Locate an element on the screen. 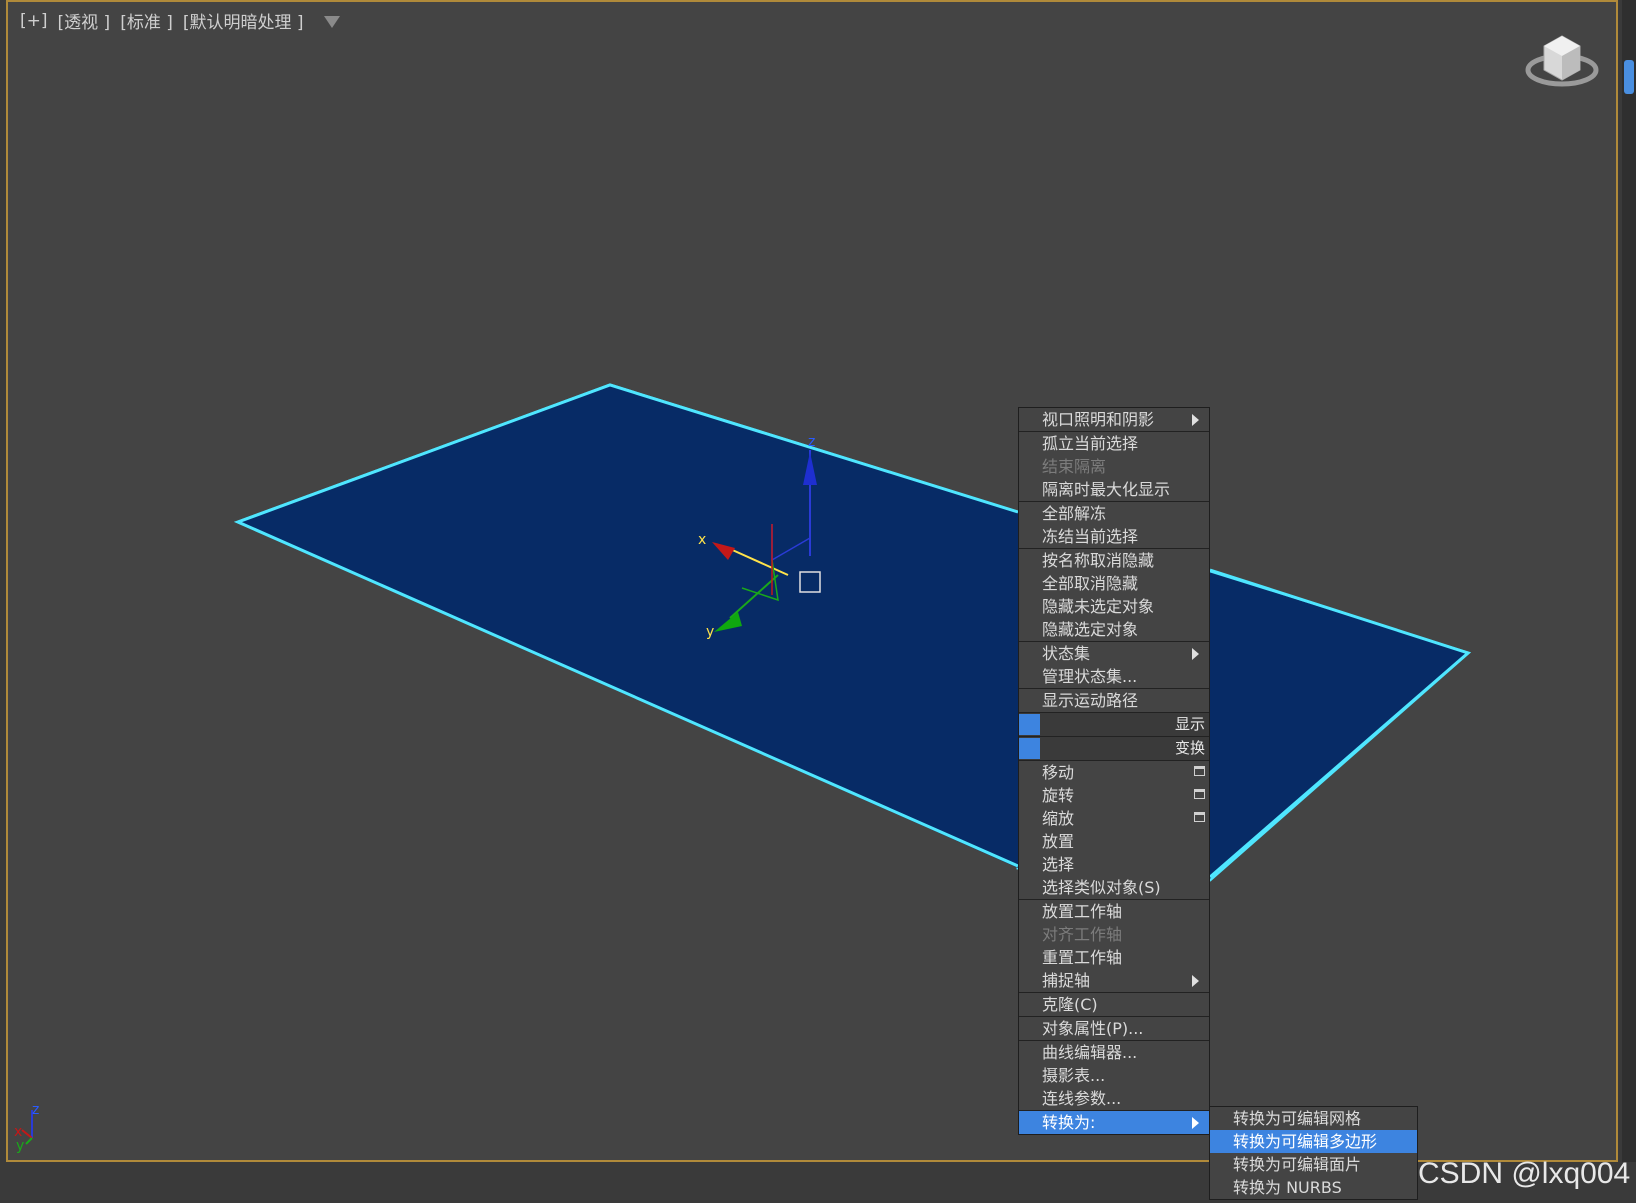 This screenshot has height=1203, width=1636. convert-to-submenu: 转换为可编辑网格 转换为可编辑多边形 转换为可编辑面片 转换为 NURBS is located at coordinates (1313, 1153).